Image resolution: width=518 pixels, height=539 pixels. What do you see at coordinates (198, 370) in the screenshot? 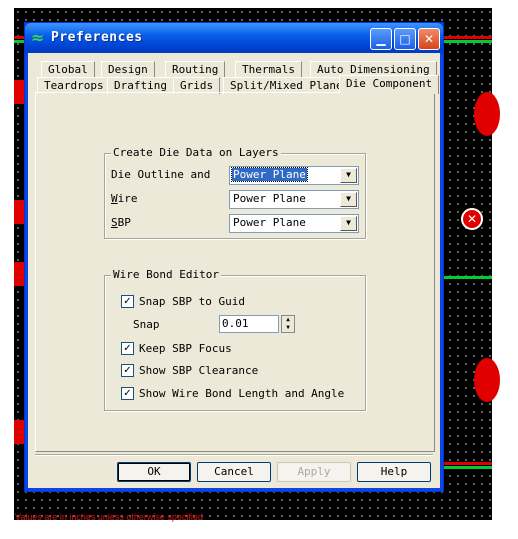
I see `show-clearance-label: Show SBP Clearance` at bounding box center [198, 370].